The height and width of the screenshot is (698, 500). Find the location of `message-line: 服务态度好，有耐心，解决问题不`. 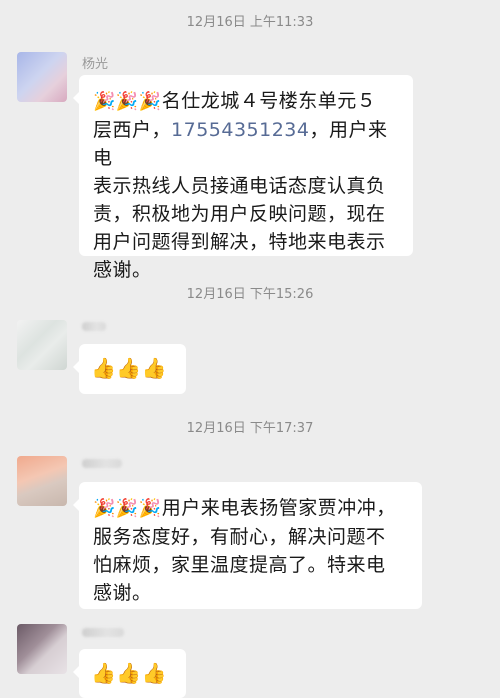

message-line: 服务态度好，有耐心，解决问题不 is located at coordinates (239, 537).